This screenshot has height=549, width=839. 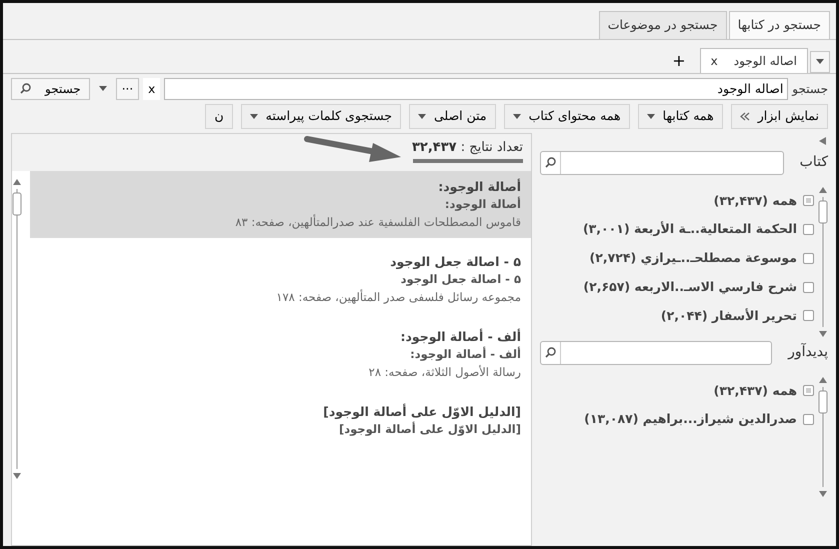 I want to click on toolbar-button: ن, so click(x=219, y=116).